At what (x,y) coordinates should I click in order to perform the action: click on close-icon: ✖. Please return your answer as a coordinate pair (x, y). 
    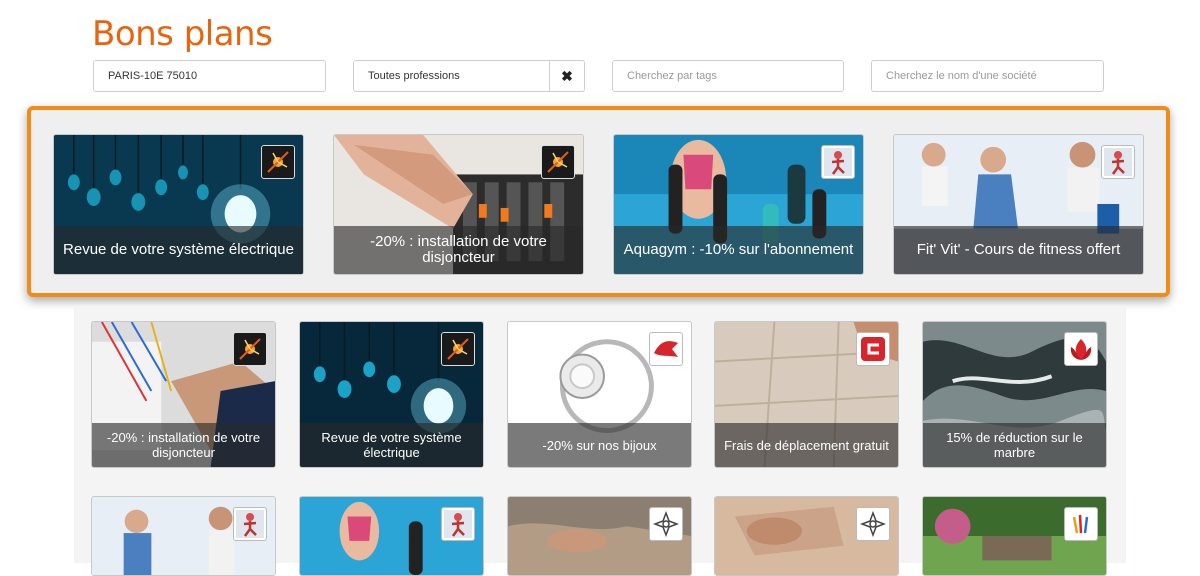
    Looking at the image, I should click on (567, 76).